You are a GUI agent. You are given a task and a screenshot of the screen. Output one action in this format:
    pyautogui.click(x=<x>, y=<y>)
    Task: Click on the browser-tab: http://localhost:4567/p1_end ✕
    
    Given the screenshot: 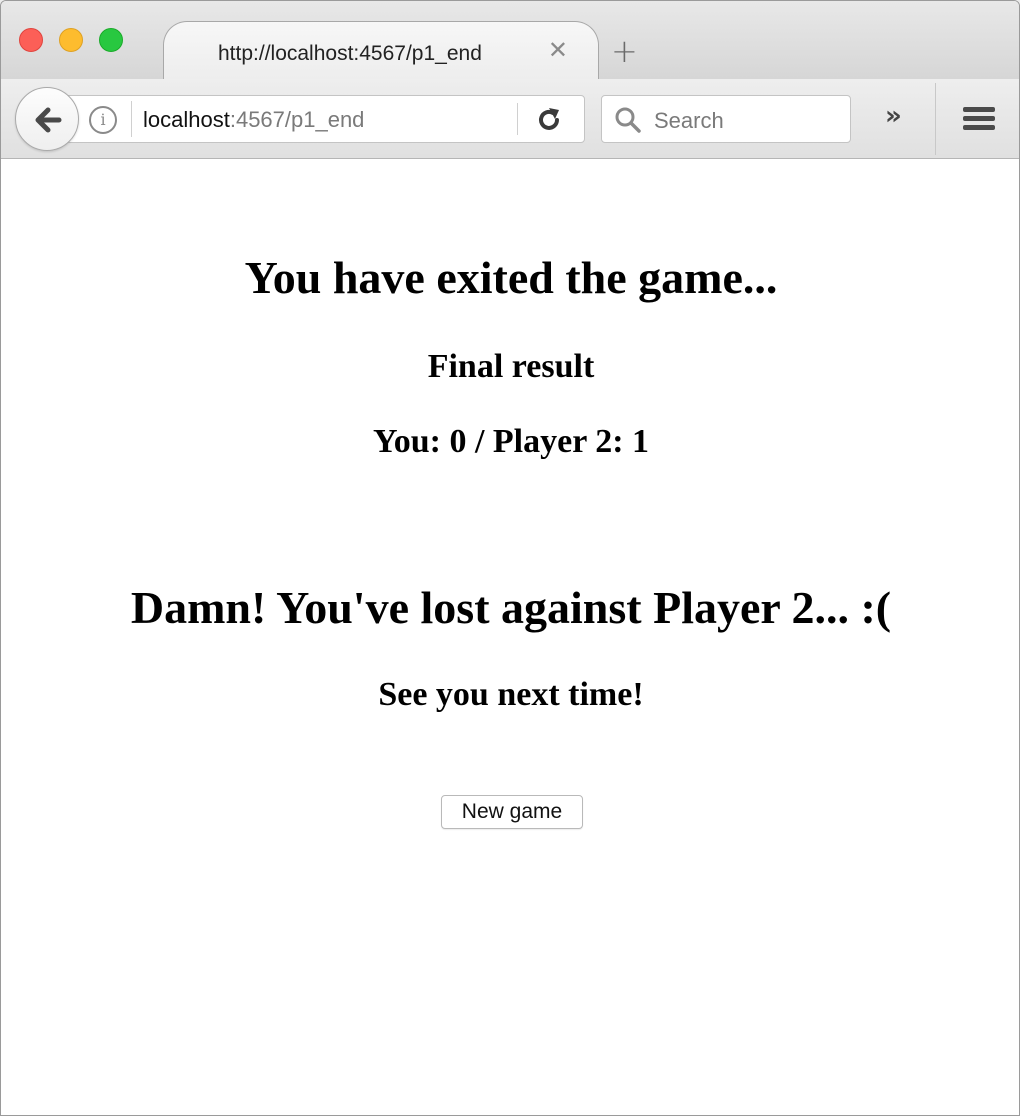 What is the action you would take?
    pyautogui.click(x=381, y=50)
    